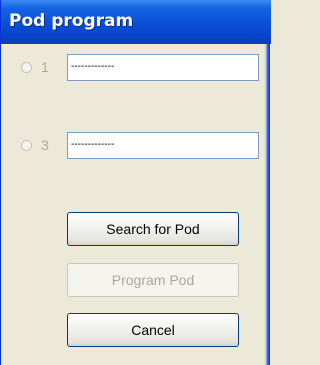  I want to click on option-row-1: 1 -------------, so click(132, 69).